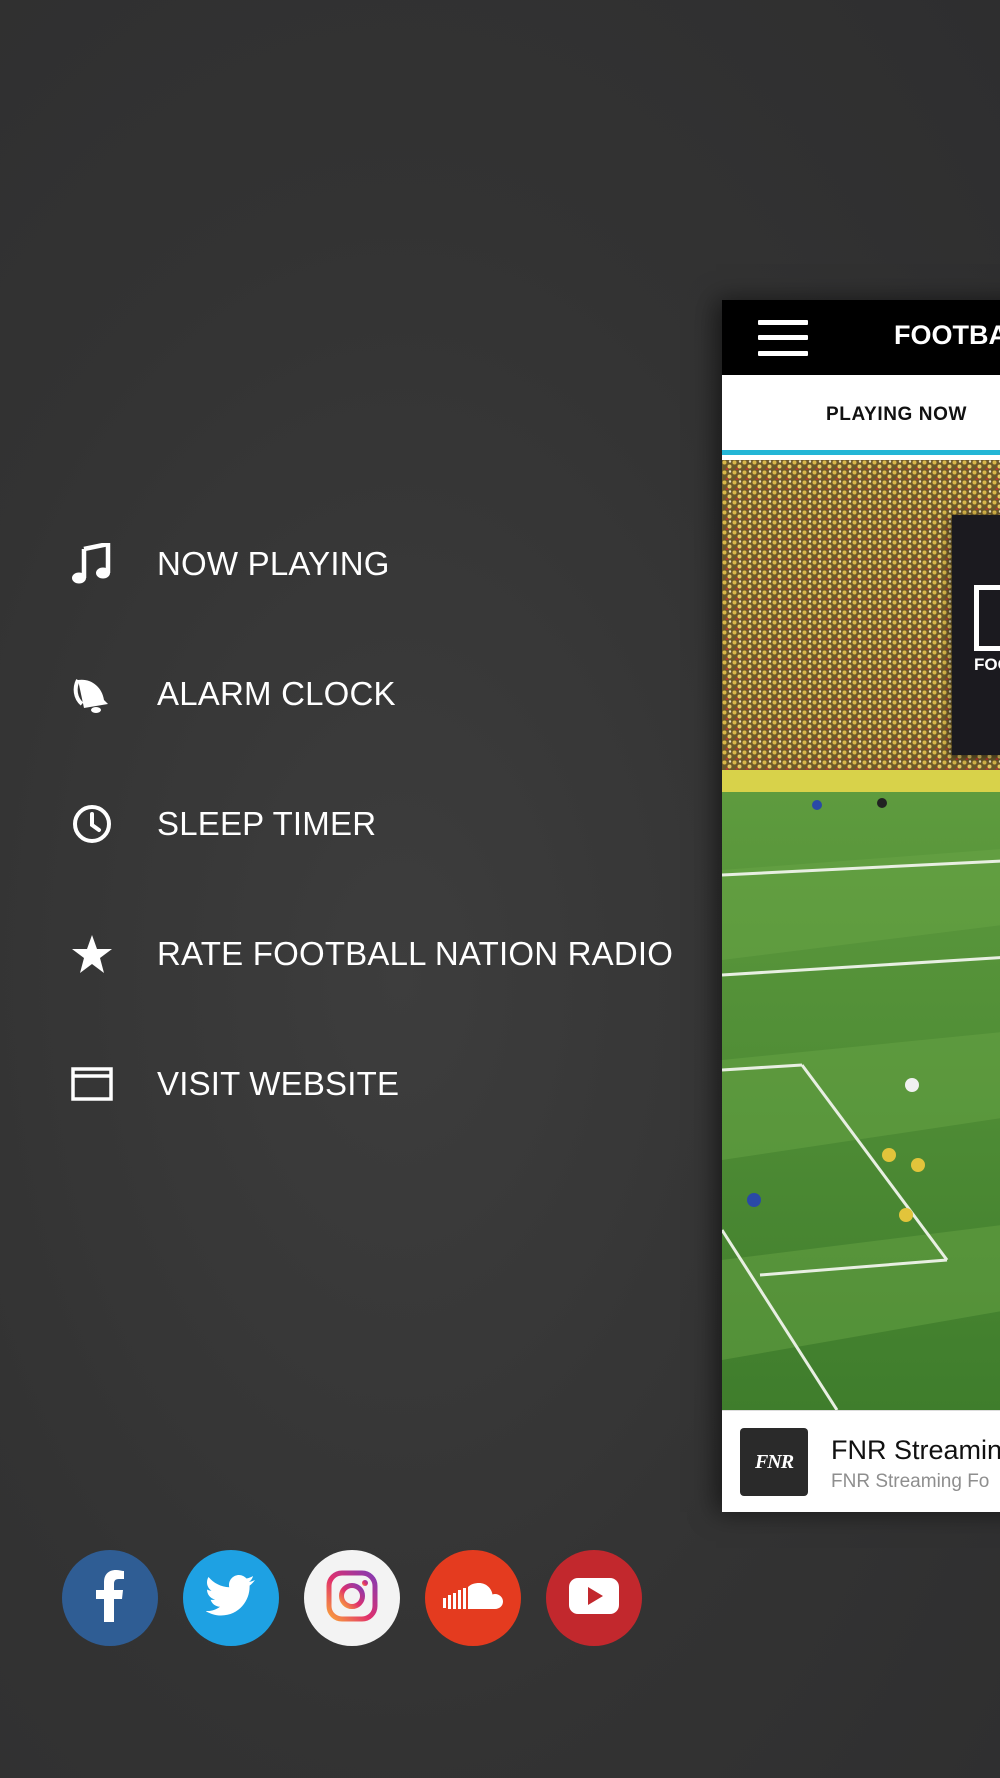  Describe the element at coordinates (784, 338) in the screenshot. I see `hamburger-menu-icon` at that location.